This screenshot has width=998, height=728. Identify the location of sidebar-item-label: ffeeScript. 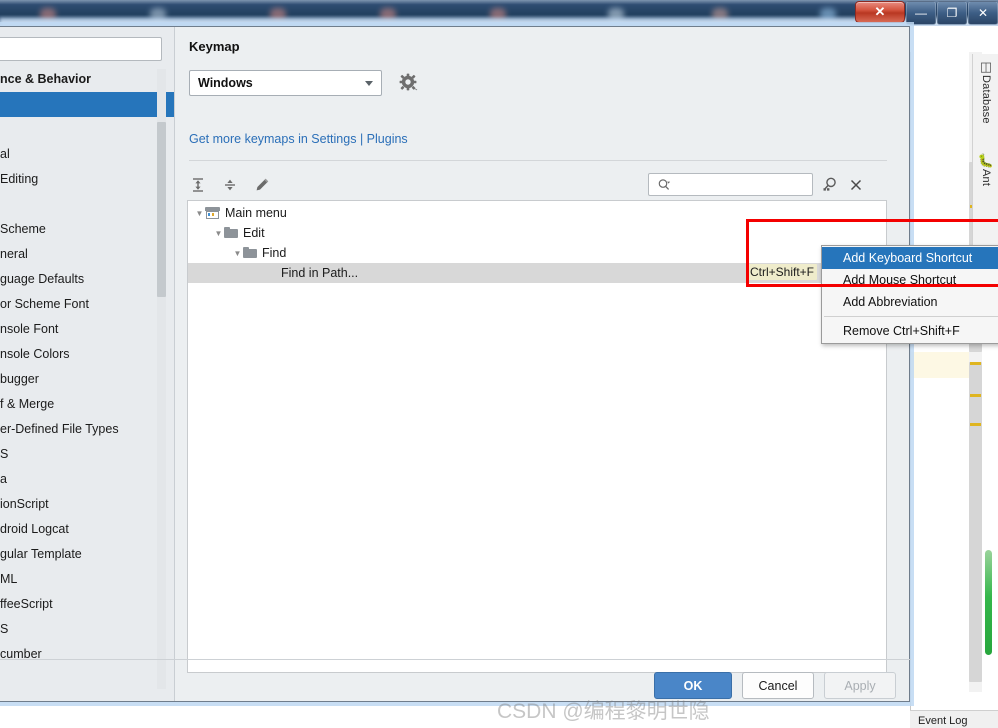
(26, 604).